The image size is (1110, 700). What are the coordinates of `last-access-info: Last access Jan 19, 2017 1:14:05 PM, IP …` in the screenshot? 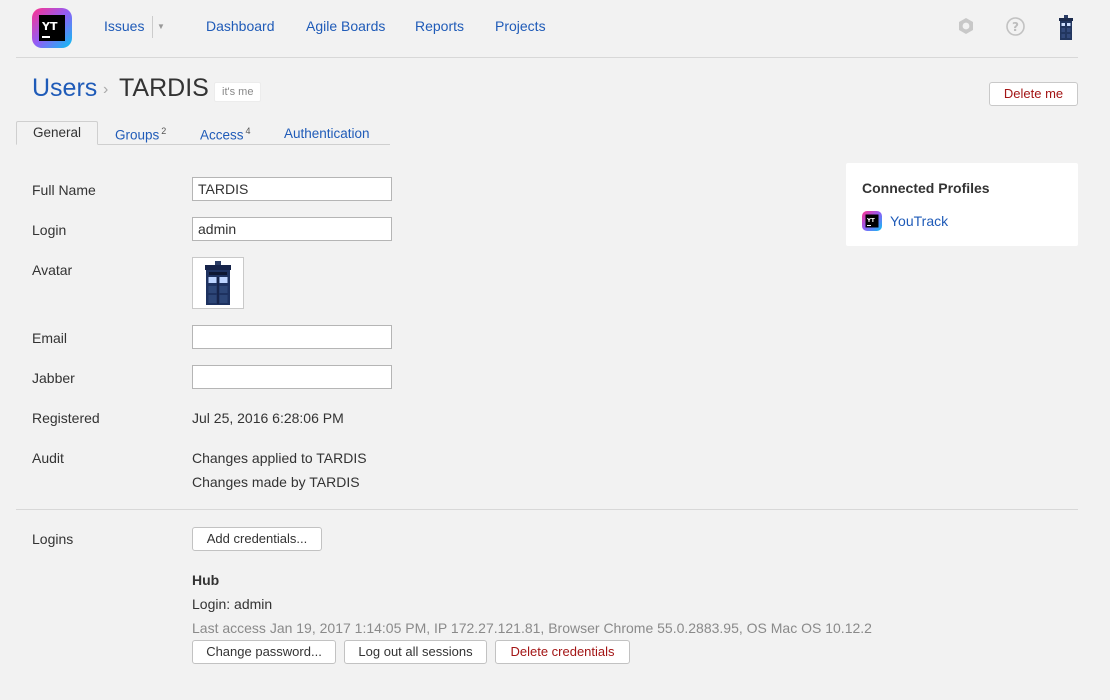 It's located at (532, 628).